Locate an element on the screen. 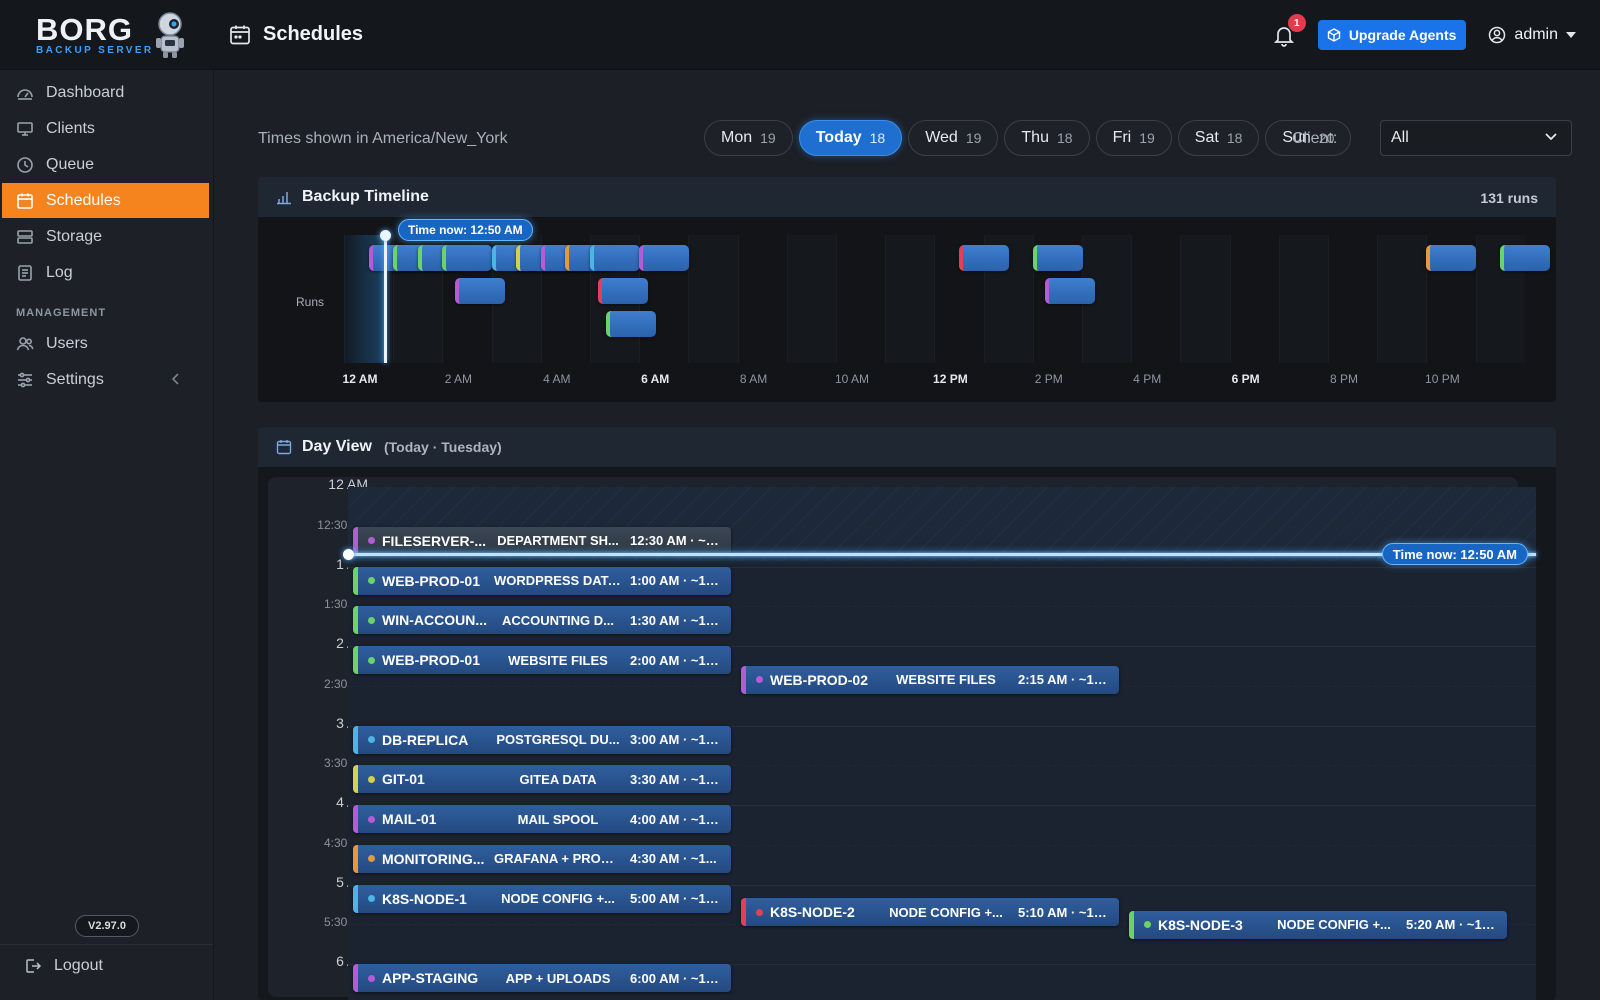  timeline-axis-label: 8 PM is located at coordinates (1344, 379).